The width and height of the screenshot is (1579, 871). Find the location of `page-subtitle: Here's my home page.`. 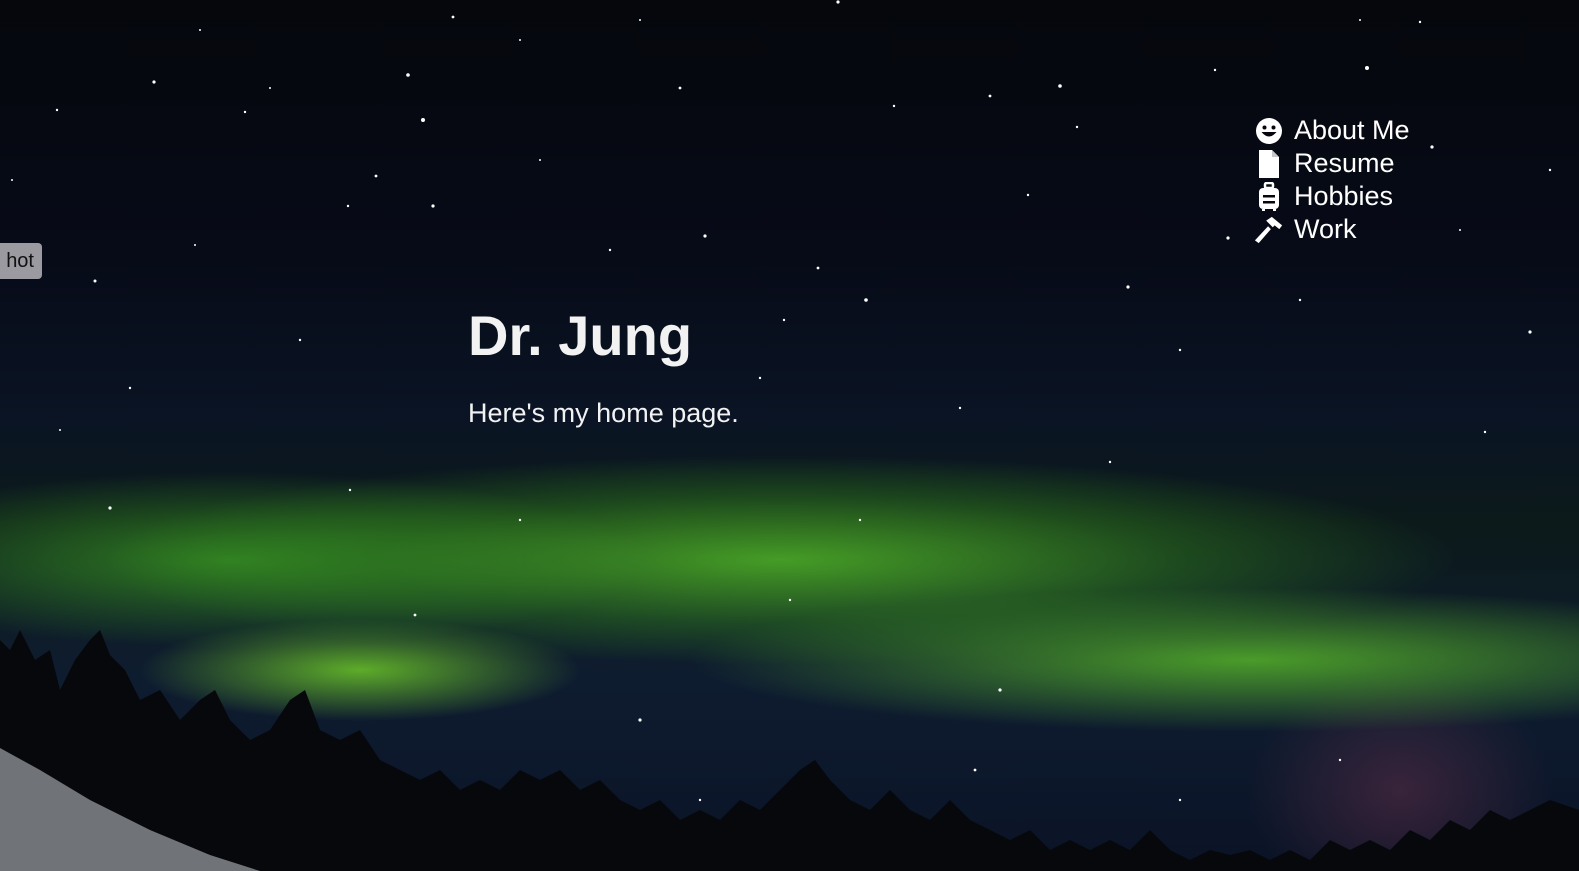

page-subtitle: Here's my home page. is located at coordinates (603, 413).